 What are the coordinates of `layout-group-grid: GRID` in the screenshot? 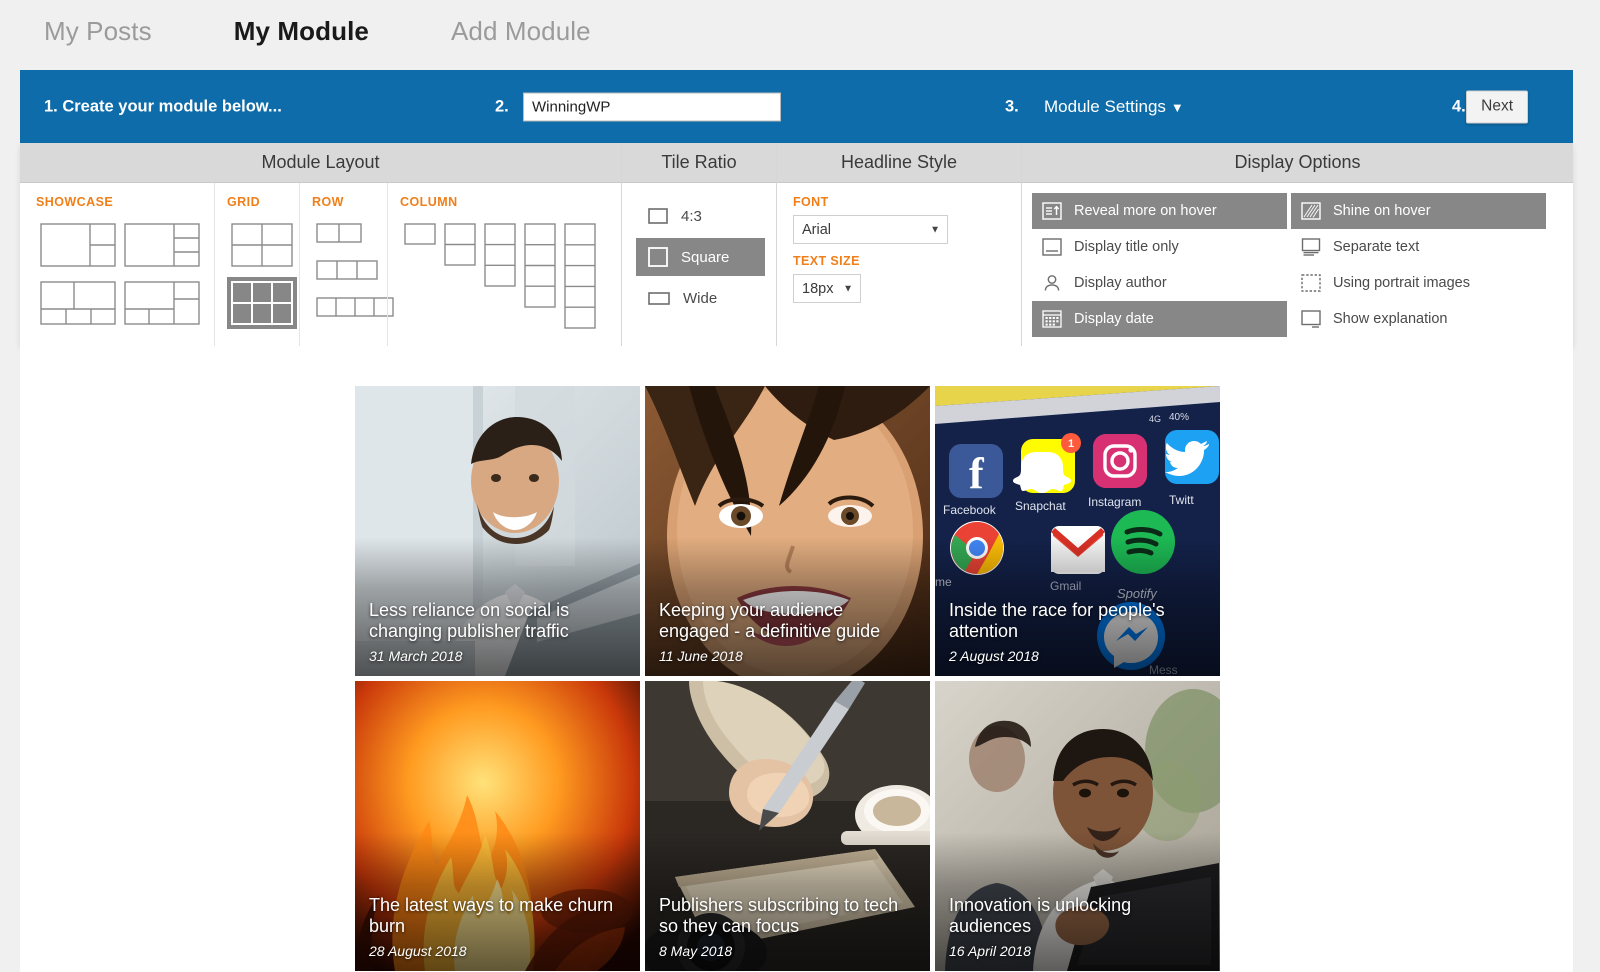 It's located at (256, 264).